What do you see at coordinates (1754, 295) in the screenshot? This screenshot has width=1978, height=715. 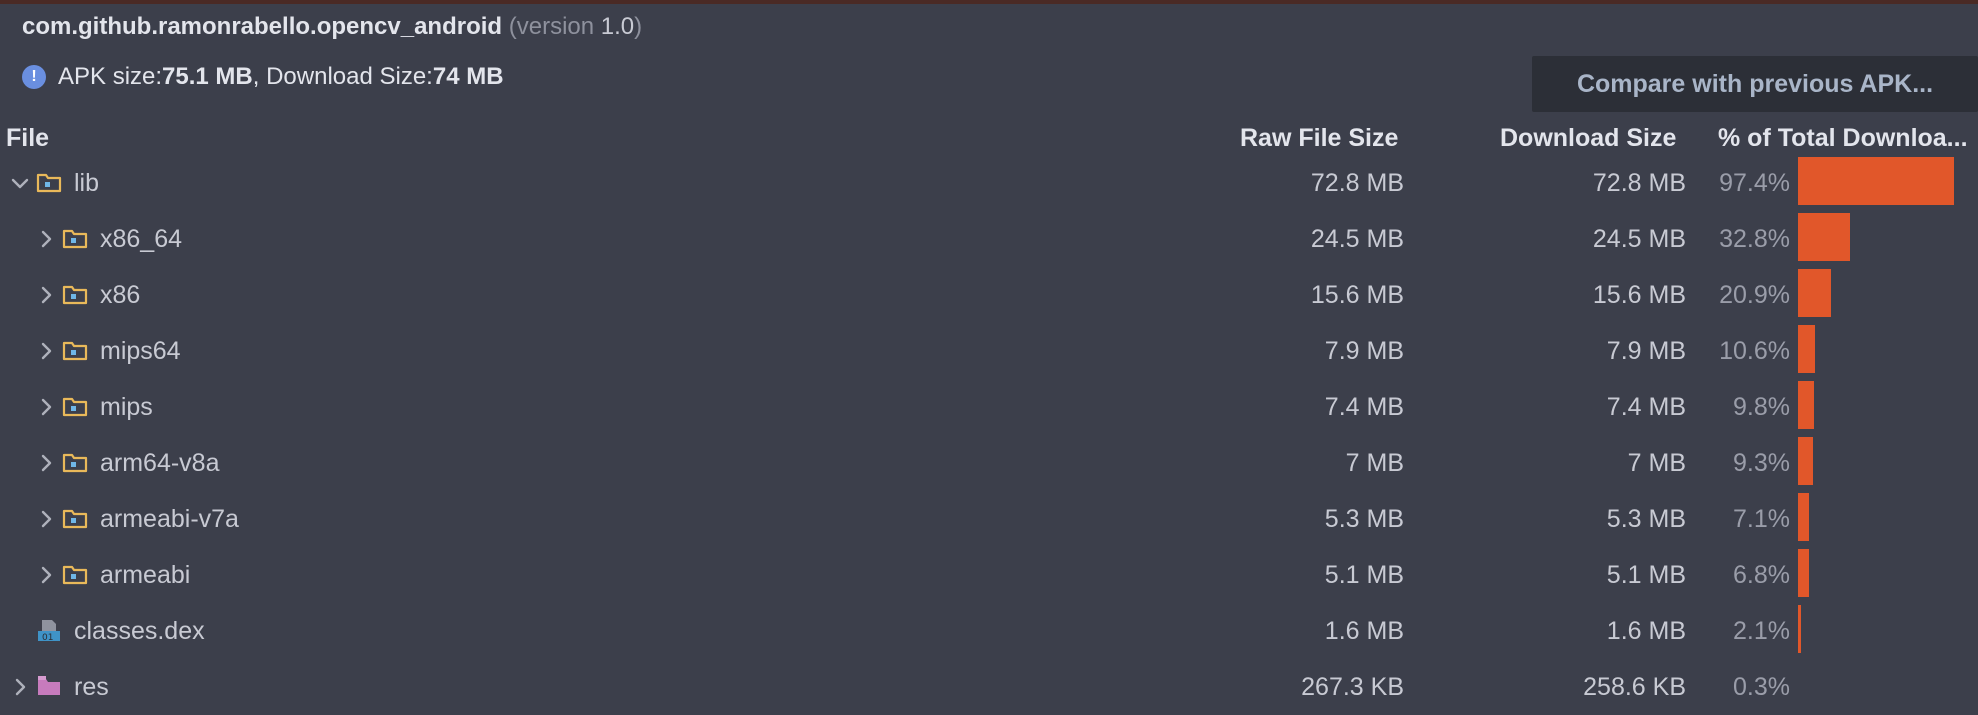 I see `percent-of-total: 20.9%` at bounding box center [1754, 295].